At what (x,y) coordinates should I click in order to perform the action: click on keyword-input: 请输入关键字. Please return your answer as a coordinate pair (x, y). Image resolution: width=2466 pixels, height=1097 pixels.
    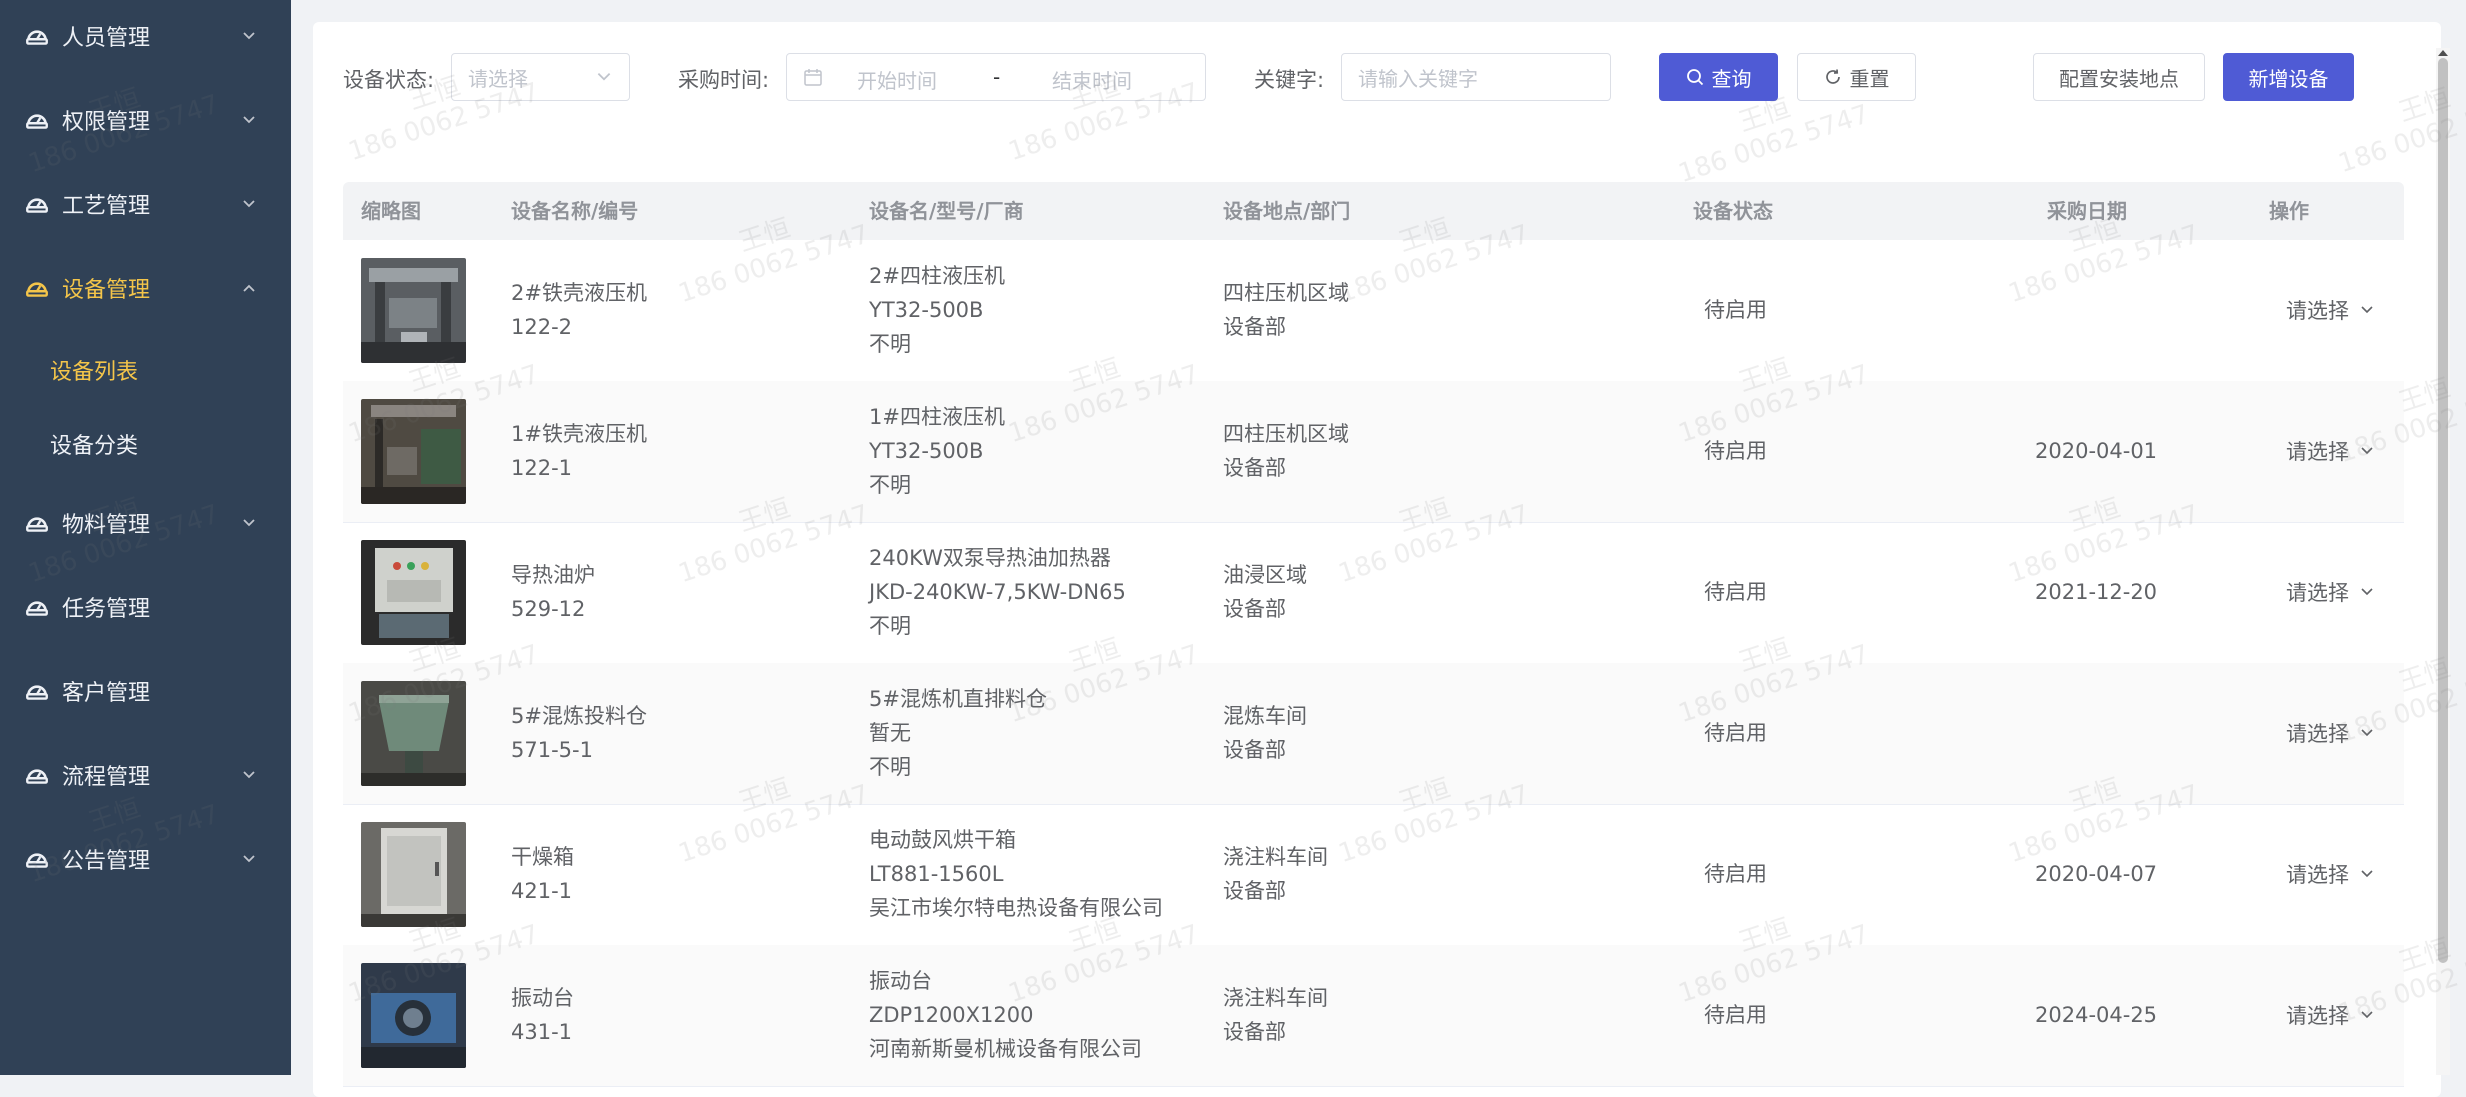
    Looking at the image, I should click on (1476, 77).